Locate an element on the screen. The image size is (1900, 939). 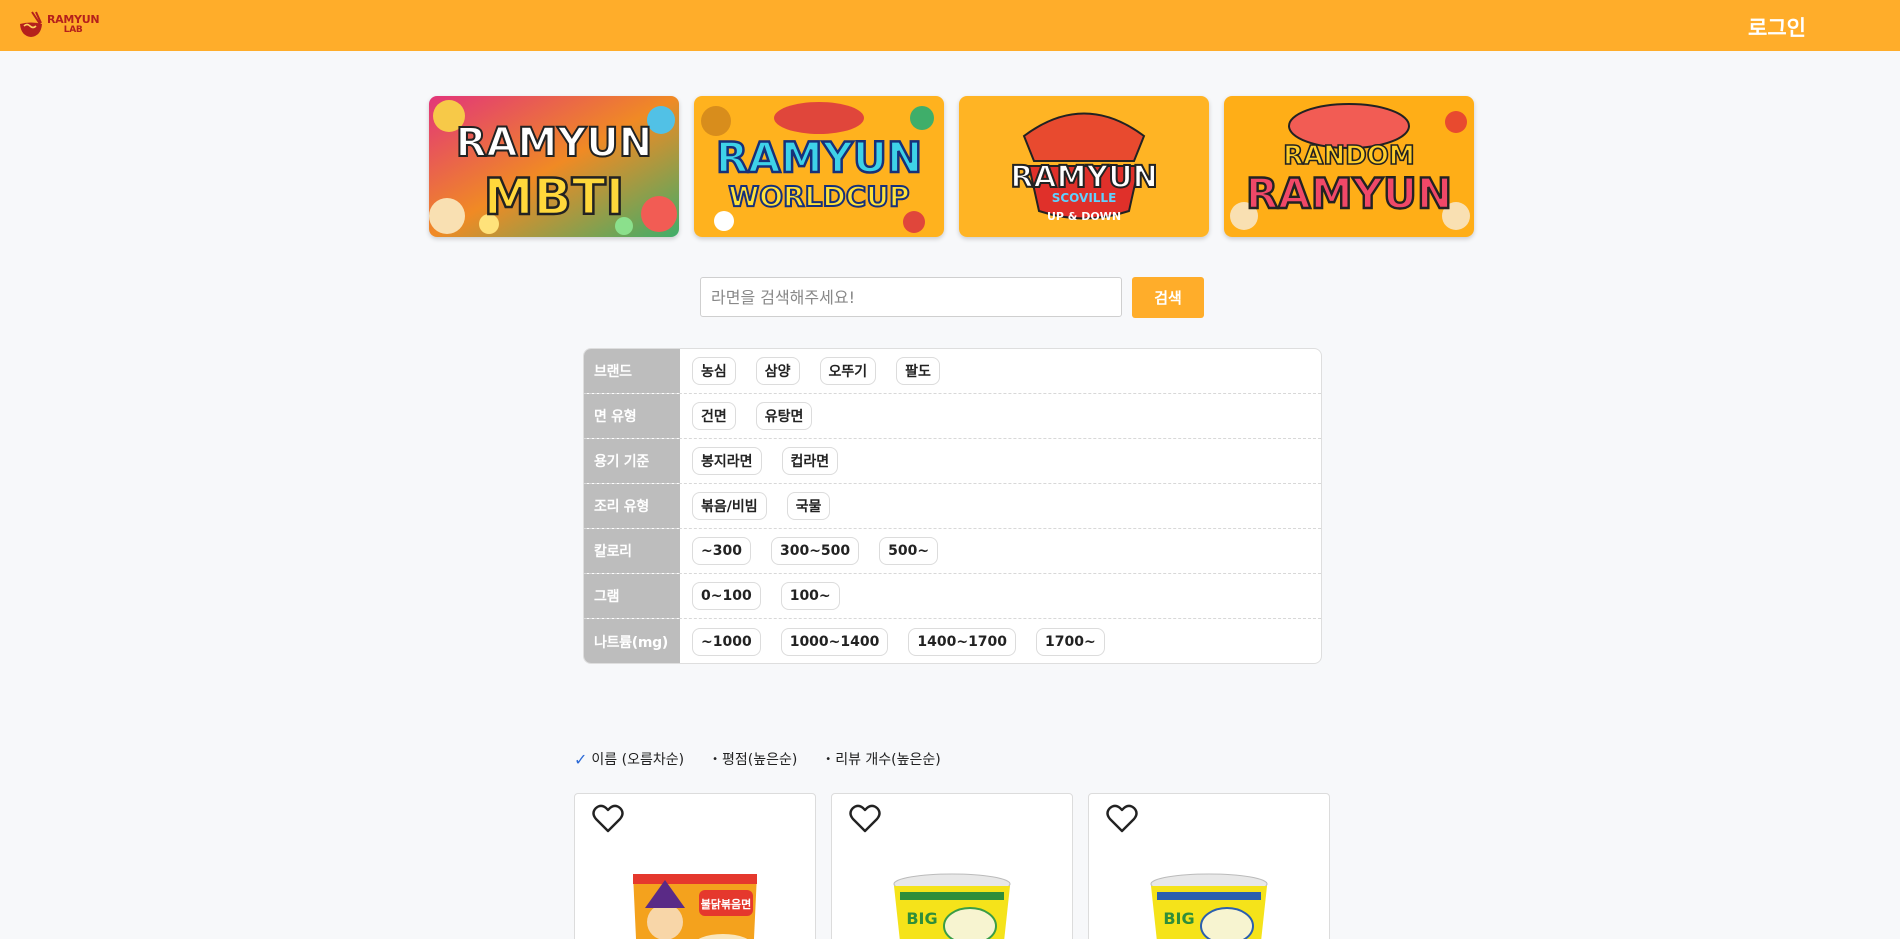
filter-chip-gram-1: 0~100 is located at coordinates (726, 596).